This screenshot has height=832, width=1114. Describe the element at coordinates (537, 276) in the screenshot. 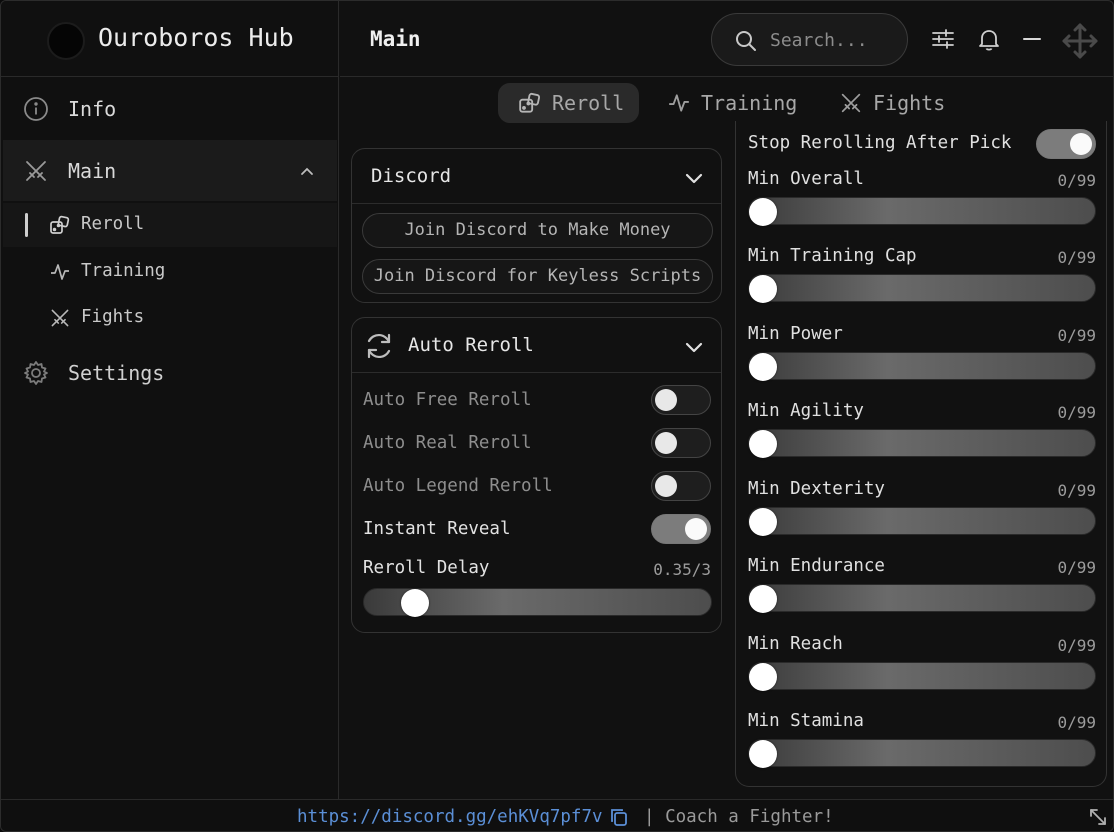

I see `join-discord-keyless-button: Join Discord for Keyless Scripts` at that location.